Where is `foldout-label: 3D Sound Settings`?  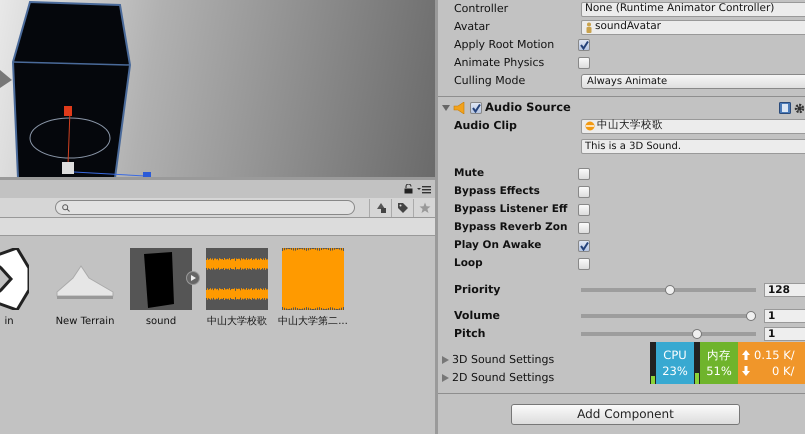
foldout-label: 3D Sound Settings is located at coordinates (503, 360).